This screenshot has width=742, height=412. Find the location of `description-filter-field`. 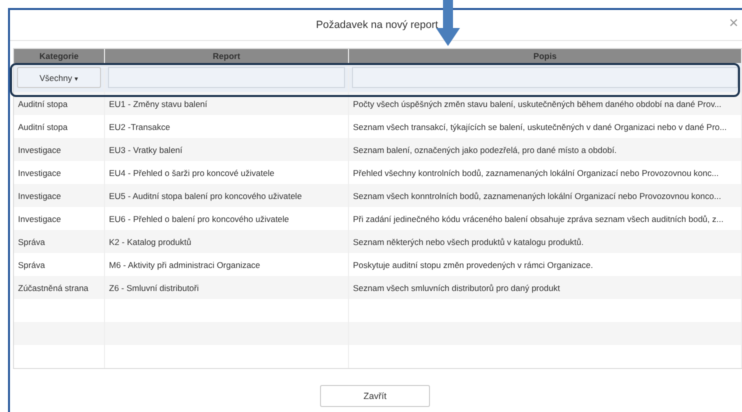

description-filter-field is located at coordinates (545, 77).